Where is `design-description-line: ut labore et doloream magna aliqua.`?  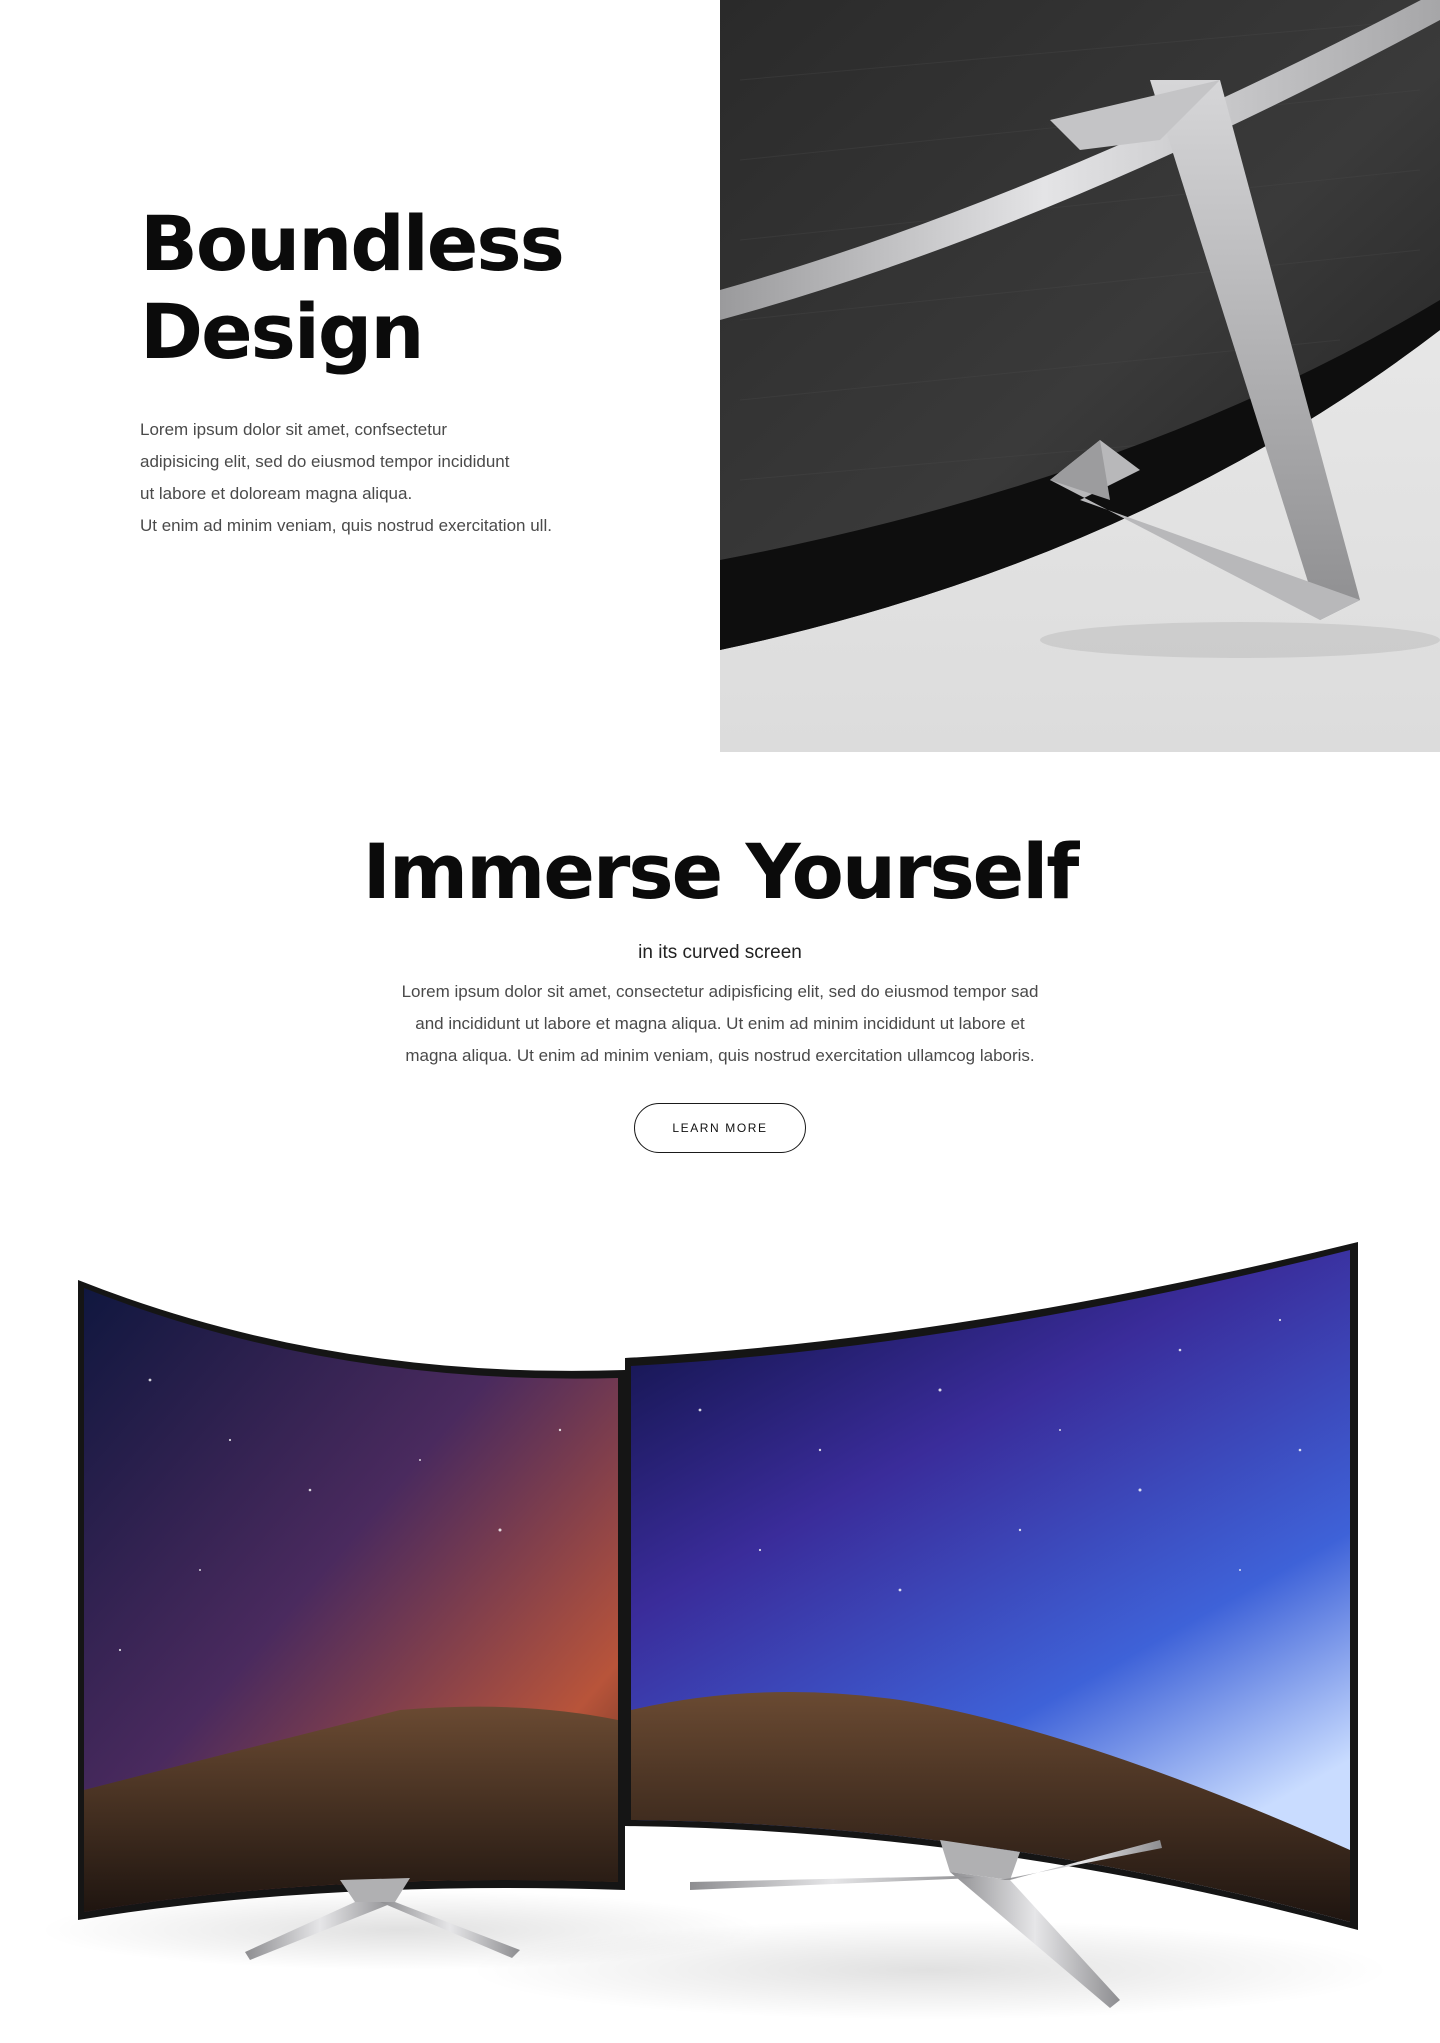
design-description-line: ut labore et doloream magna aliqua. is located at coordinates (276, 493).